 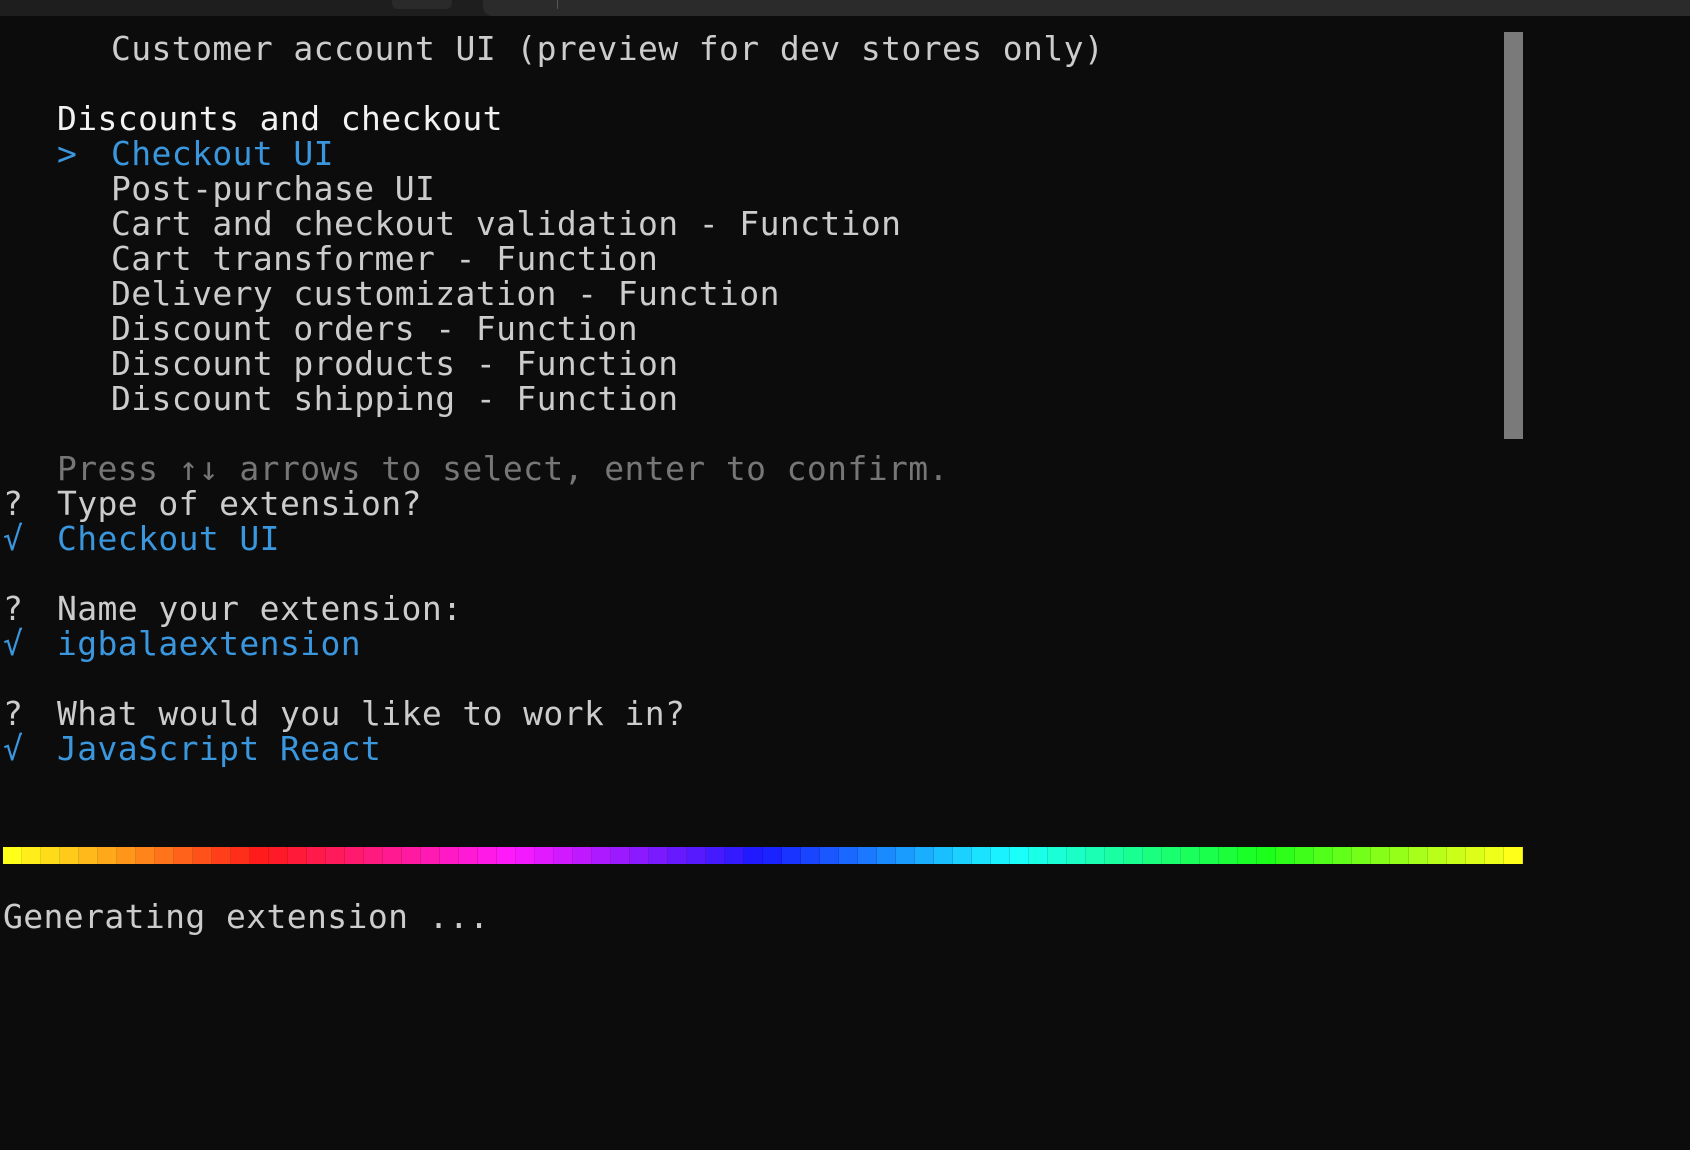 I want to click on option-cart-transformer: Cart transformer - Function, so click(x=384, y=258).